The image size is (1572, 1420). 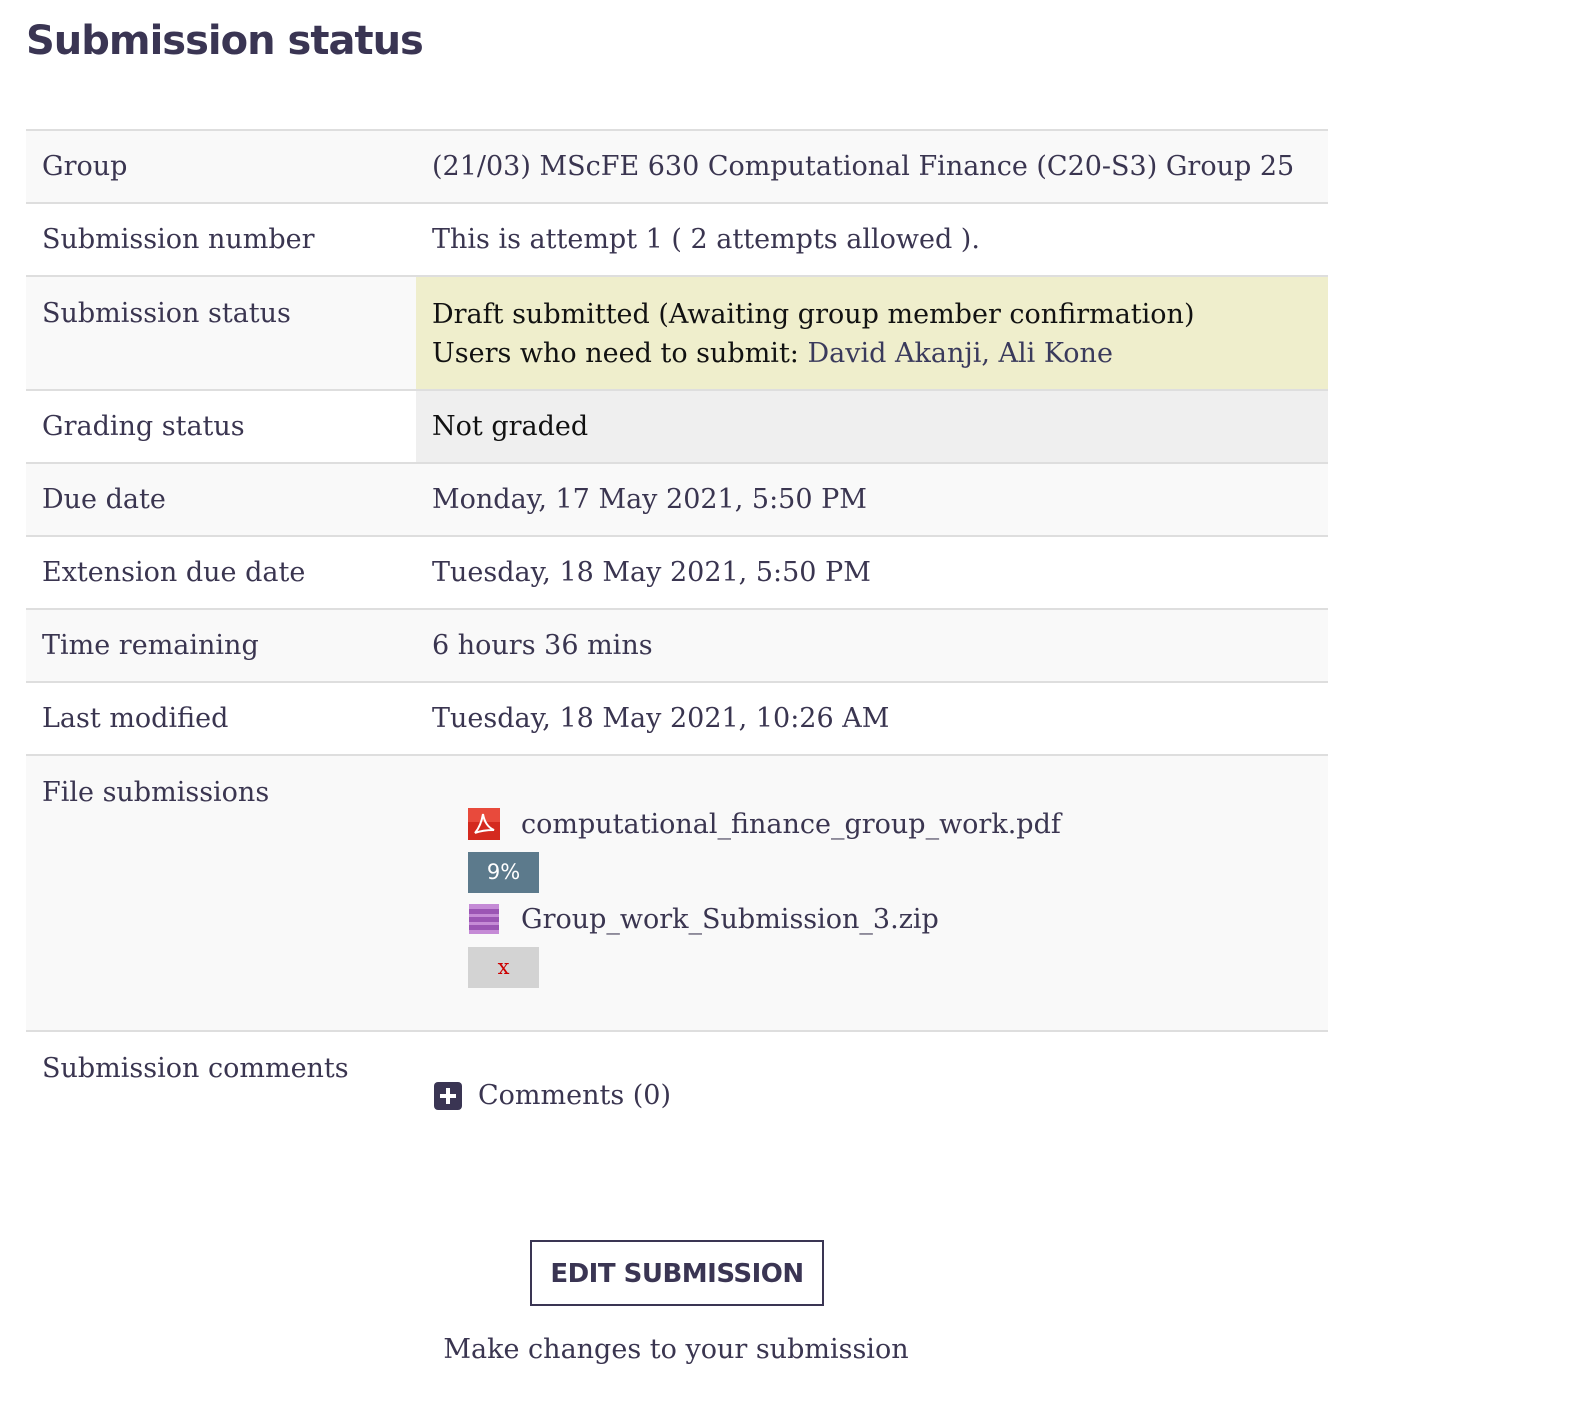 What do you see at coordinates (574, 1095) in the screenshot?
I see `comments-link: Comments (0)` at bounding box center [574, 1095].